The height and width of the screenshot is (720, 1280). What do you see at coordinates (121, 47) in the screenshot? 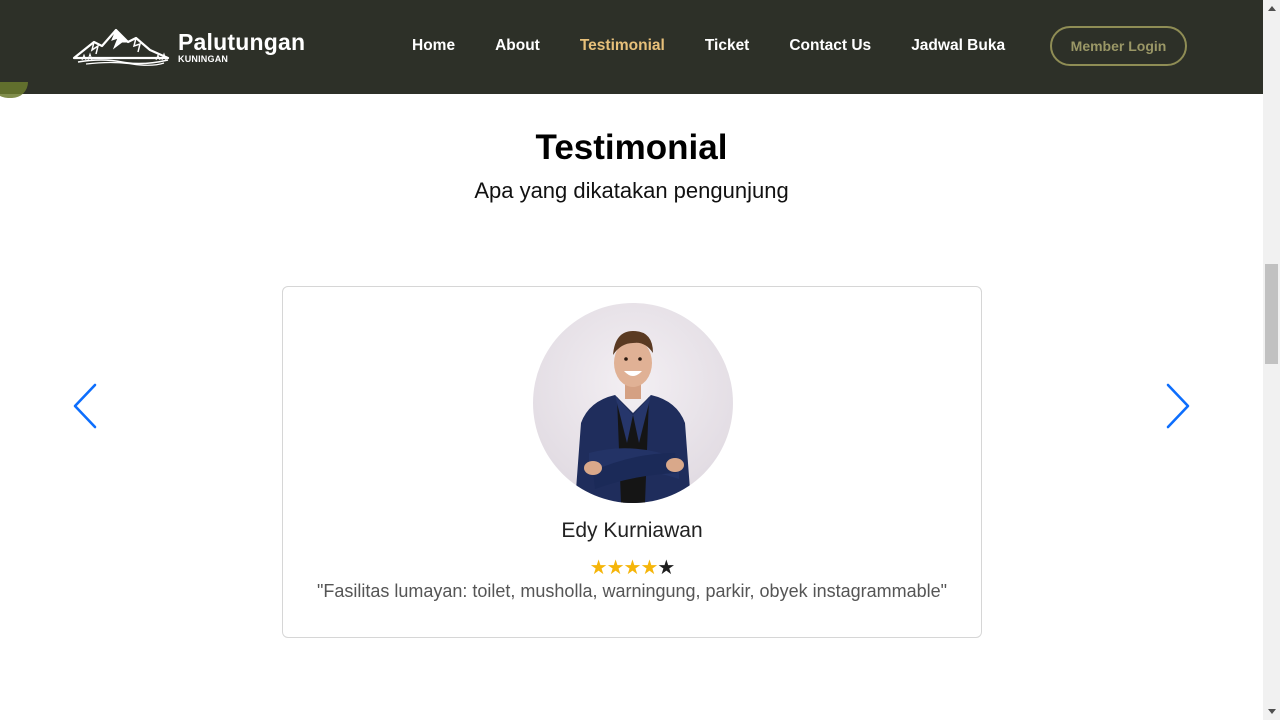
I see `mountain-icon` at bounding box center [121, 47].